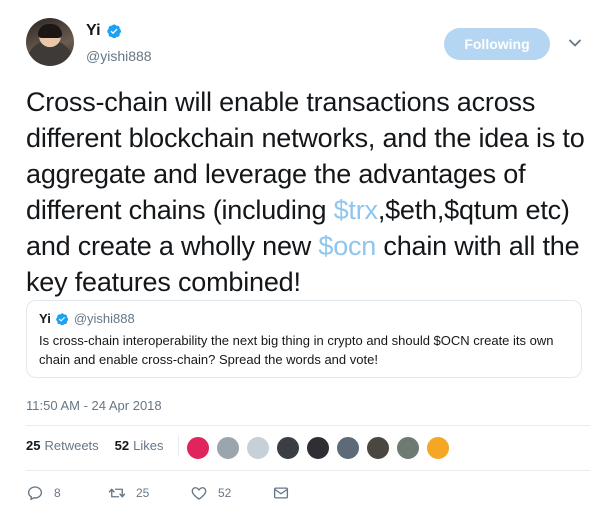 The height and width of the screenshot is (514, 616). What do you see at coordinates (143, 493) in the screenshot?
I see `retweet-count: 25` at bounding box center [143, 493].